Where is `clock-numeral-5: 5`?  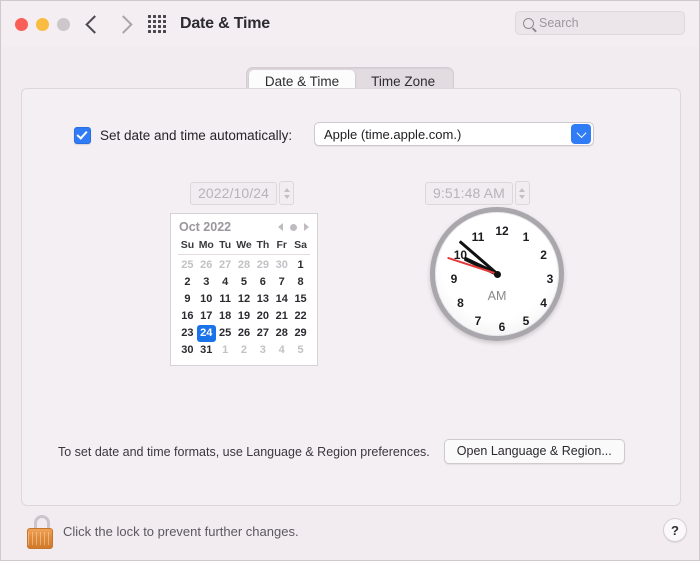
clock-numeral-5: 5 is located at coordinates (526, 320).